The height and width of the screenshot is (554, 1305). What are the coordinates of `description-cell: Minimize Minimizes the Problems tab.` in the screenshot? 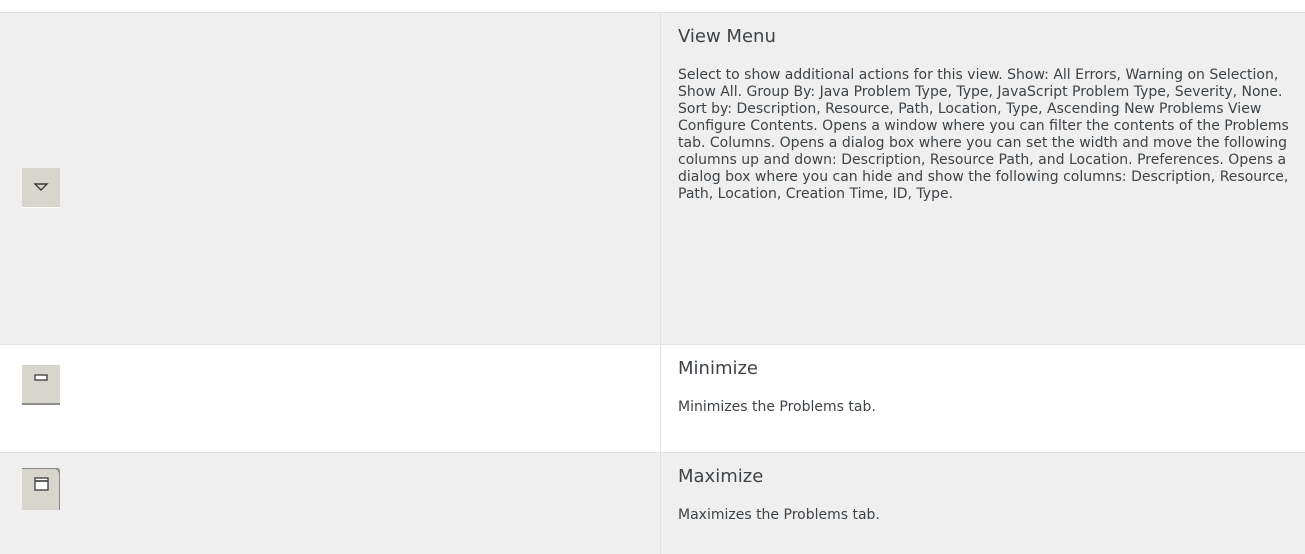 It's located at (983, 398).